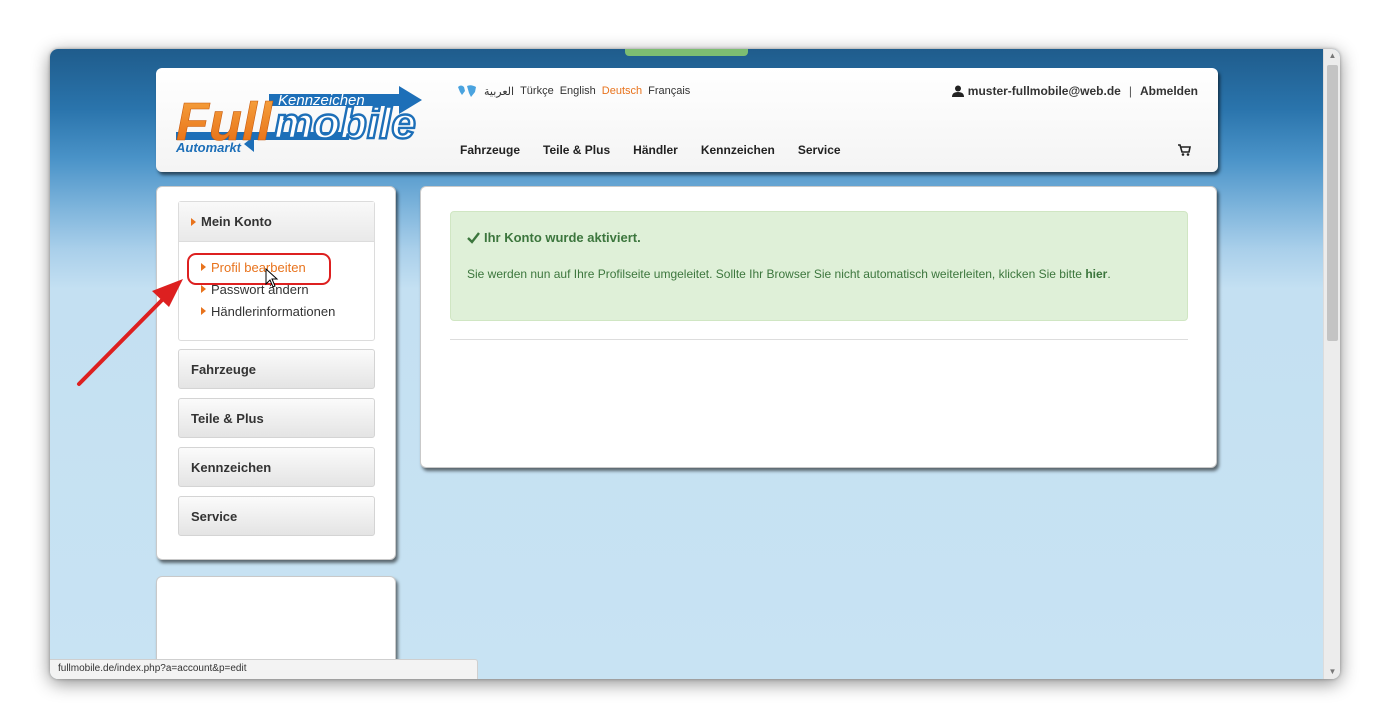 The image size is (1388, 728). I want to click on menu-dealer-info-label: Händlerinformationen, so click(273, 311).